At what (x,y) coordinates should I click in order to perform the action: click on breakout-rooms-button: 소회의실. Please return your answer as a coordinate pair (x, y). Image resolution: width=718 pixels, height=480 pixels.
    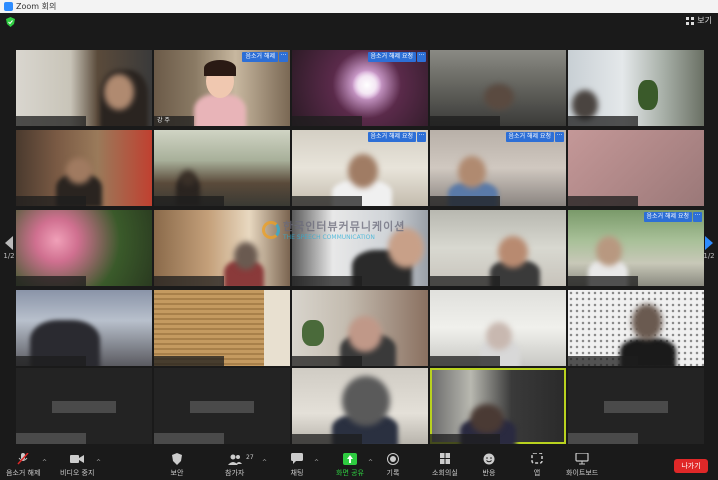
    Looking at the image, I should click on (445, 465).